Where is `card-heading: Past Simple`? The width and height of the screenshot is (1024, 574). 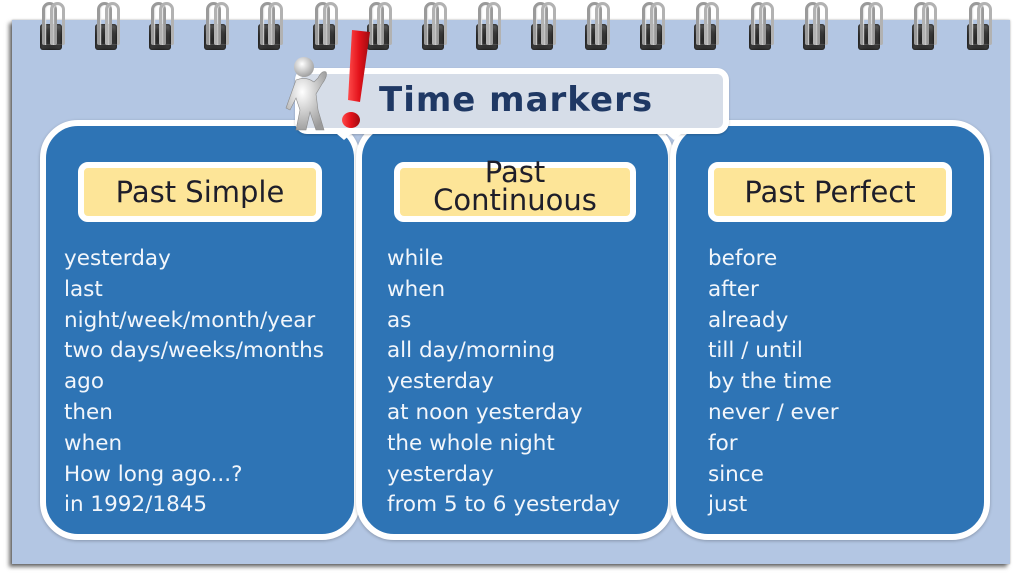 card-heading: Past Simple is located at coordinates (200, 192).